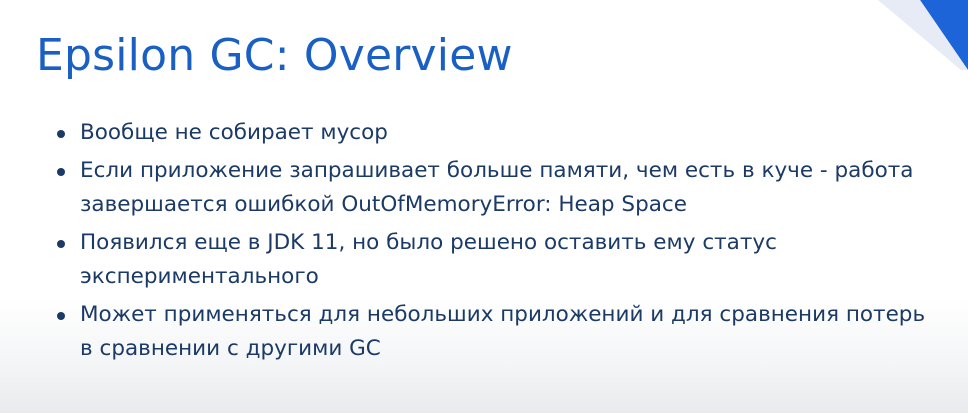 This screenshot has height=413, width=968. What do you see at coordinates (274, 55) in the screenshot?
I see `slide-title: Epsilon GC: Overview` at bounding box center [274, 55].